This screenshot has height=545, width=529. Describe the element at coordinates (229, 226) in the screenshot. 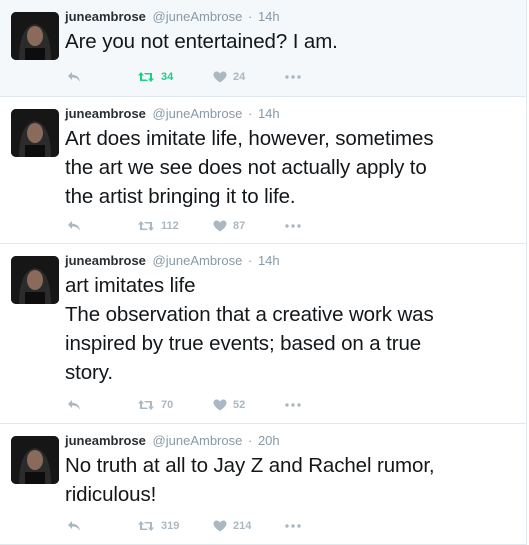

I see `like-button: 87` at that location.